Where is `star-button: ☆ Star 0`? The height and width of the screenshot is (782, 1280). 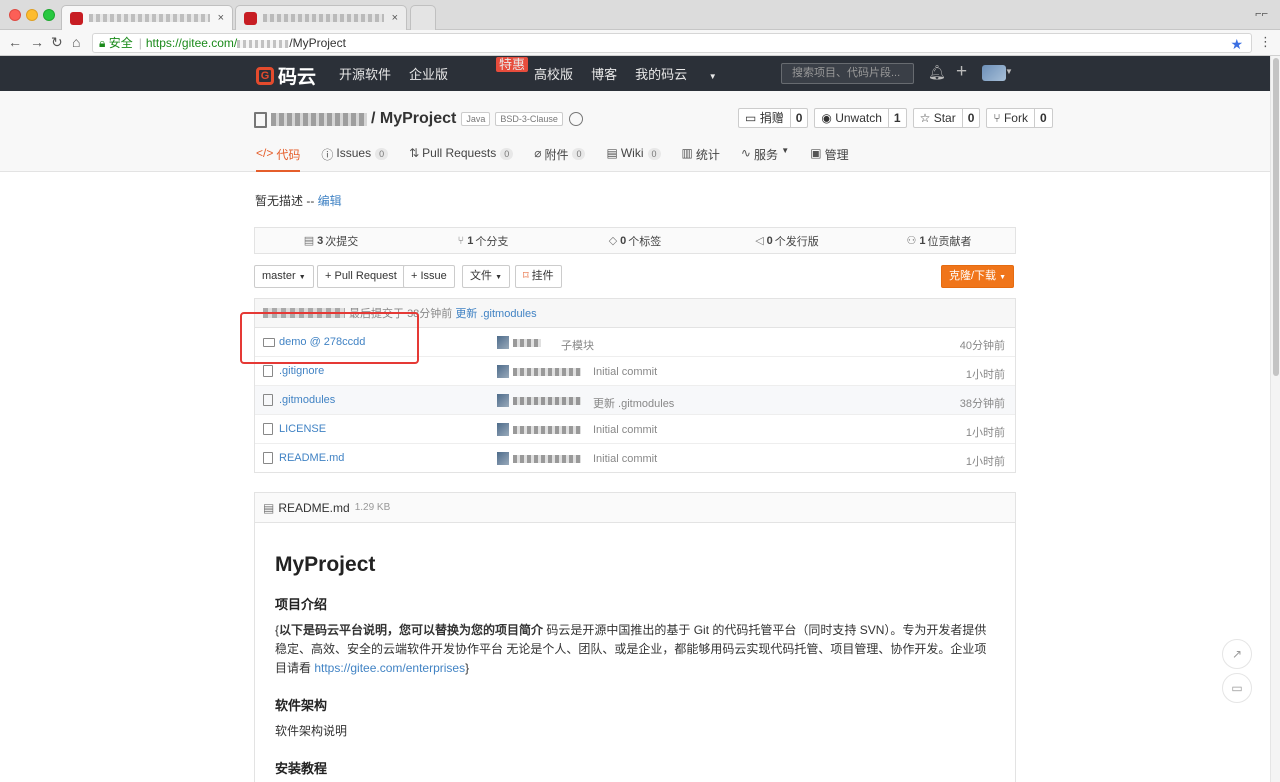
star-button: ☆ Star 0 is located at coordinates (946, 118).